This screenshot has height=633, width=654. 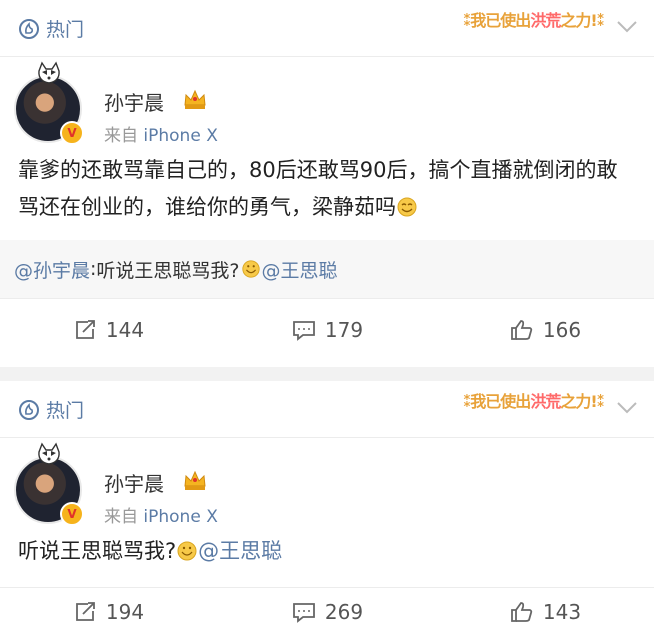 What do you see at coordinates (97, 551) in the screenshot?
I see `post-text: 听说王思聪骂我?` at bounding box center [97, 551].